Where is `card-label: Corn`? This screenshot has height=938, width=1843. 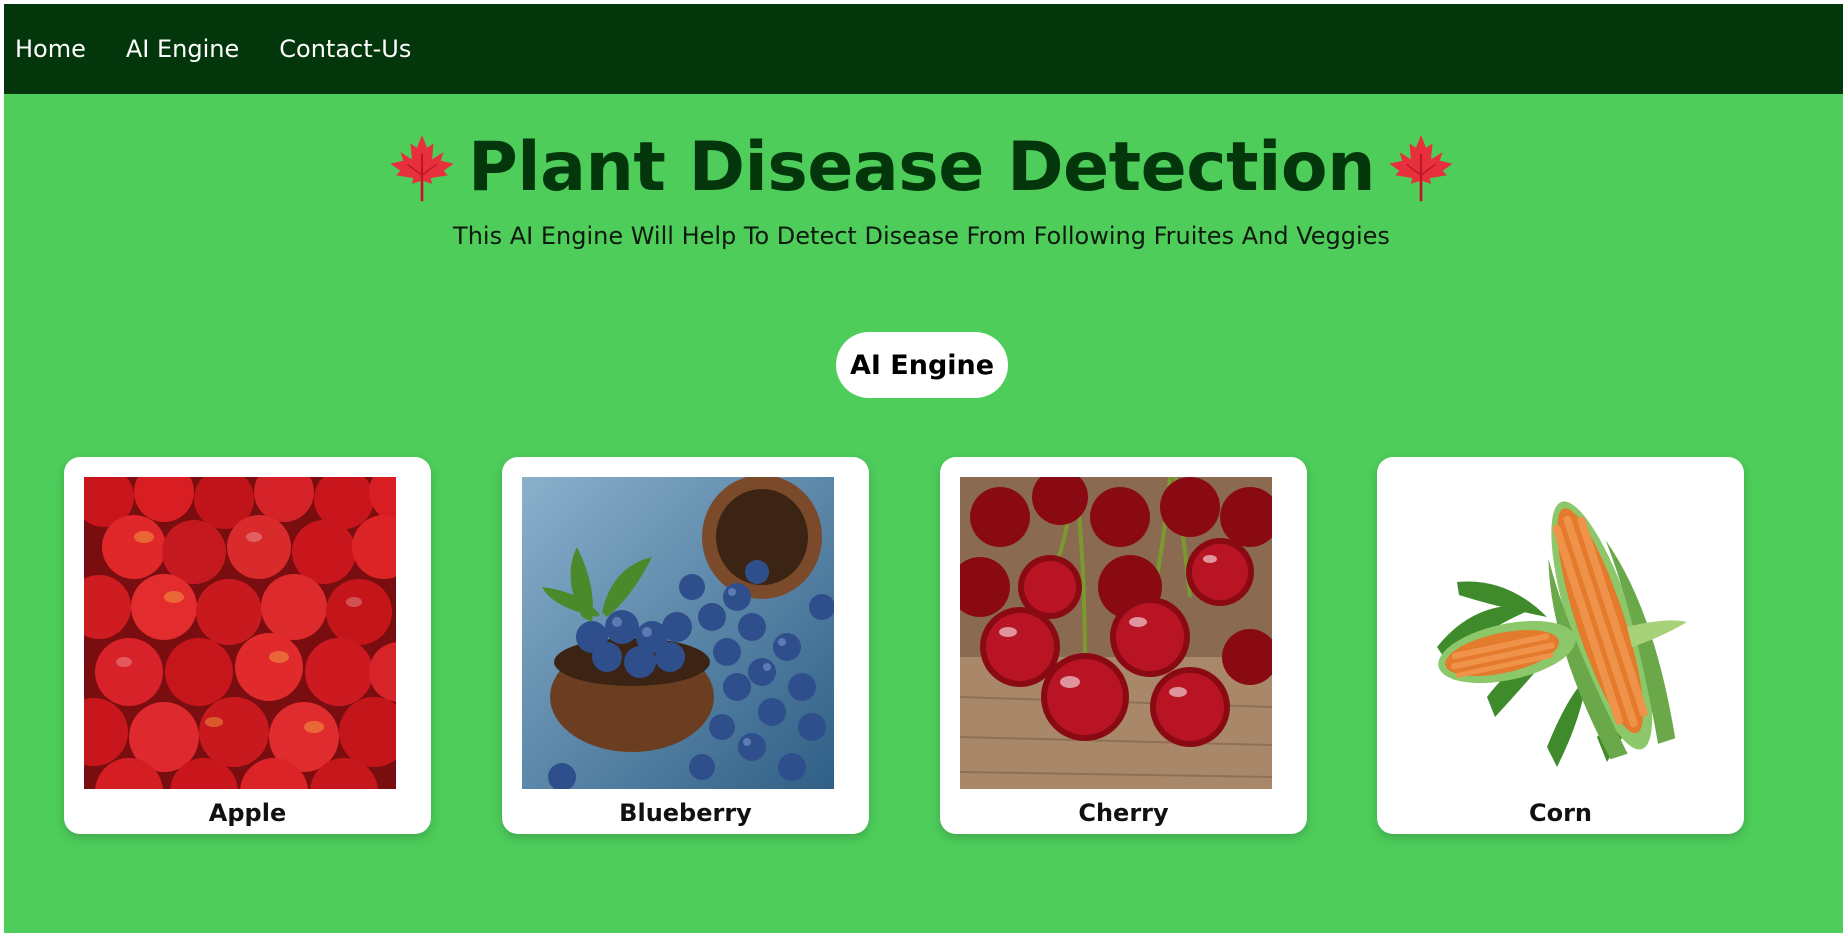 card-label: Corn is located at coordinates (1560, 813).